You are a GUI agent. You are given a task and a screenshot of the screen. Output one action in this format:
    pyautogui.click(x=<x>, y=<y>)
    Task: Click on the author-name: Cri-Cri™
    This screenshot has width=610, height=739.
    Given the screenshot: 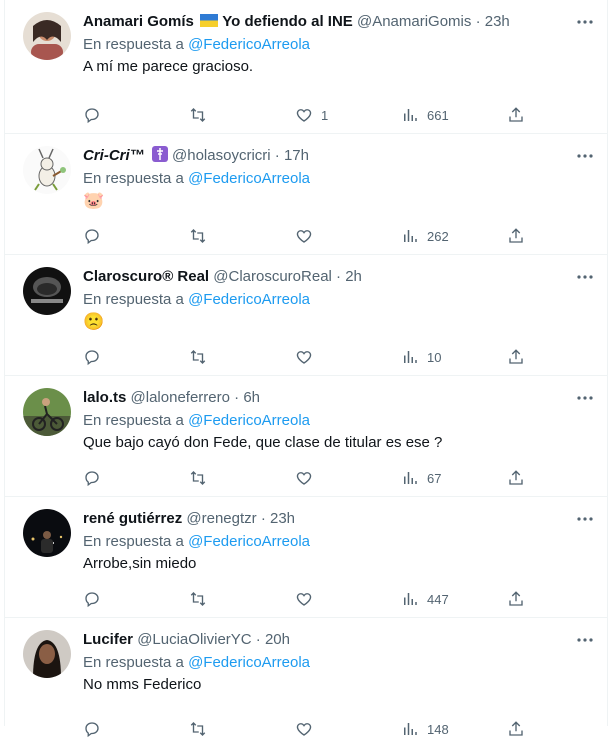 What is the action you would take?
    pyautogui.click(x=114, y=155)
    